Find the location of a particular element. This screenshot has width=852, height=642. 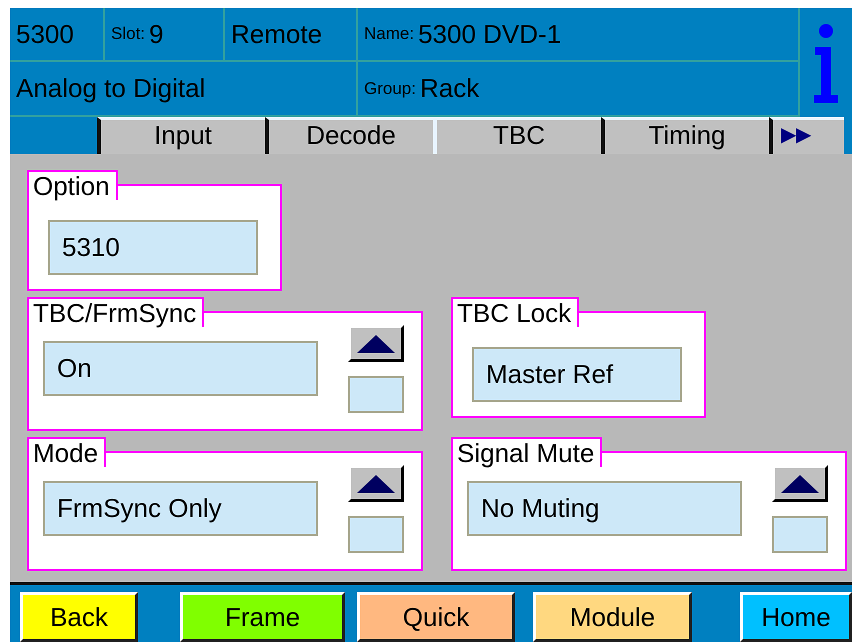

module-type-label: Analog to Digital is located at coordinates (184, 88).